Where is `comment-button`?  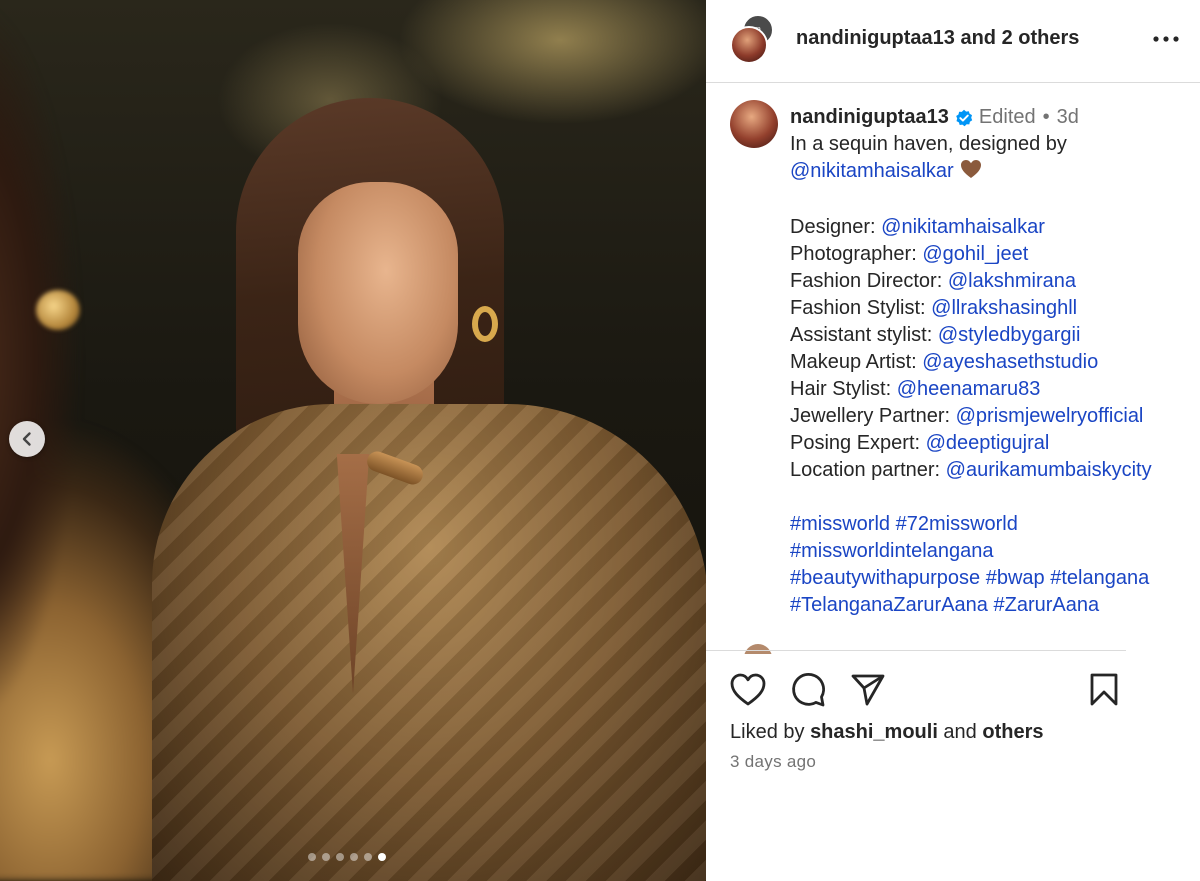 comment-button is located at coordinates (808, 690).